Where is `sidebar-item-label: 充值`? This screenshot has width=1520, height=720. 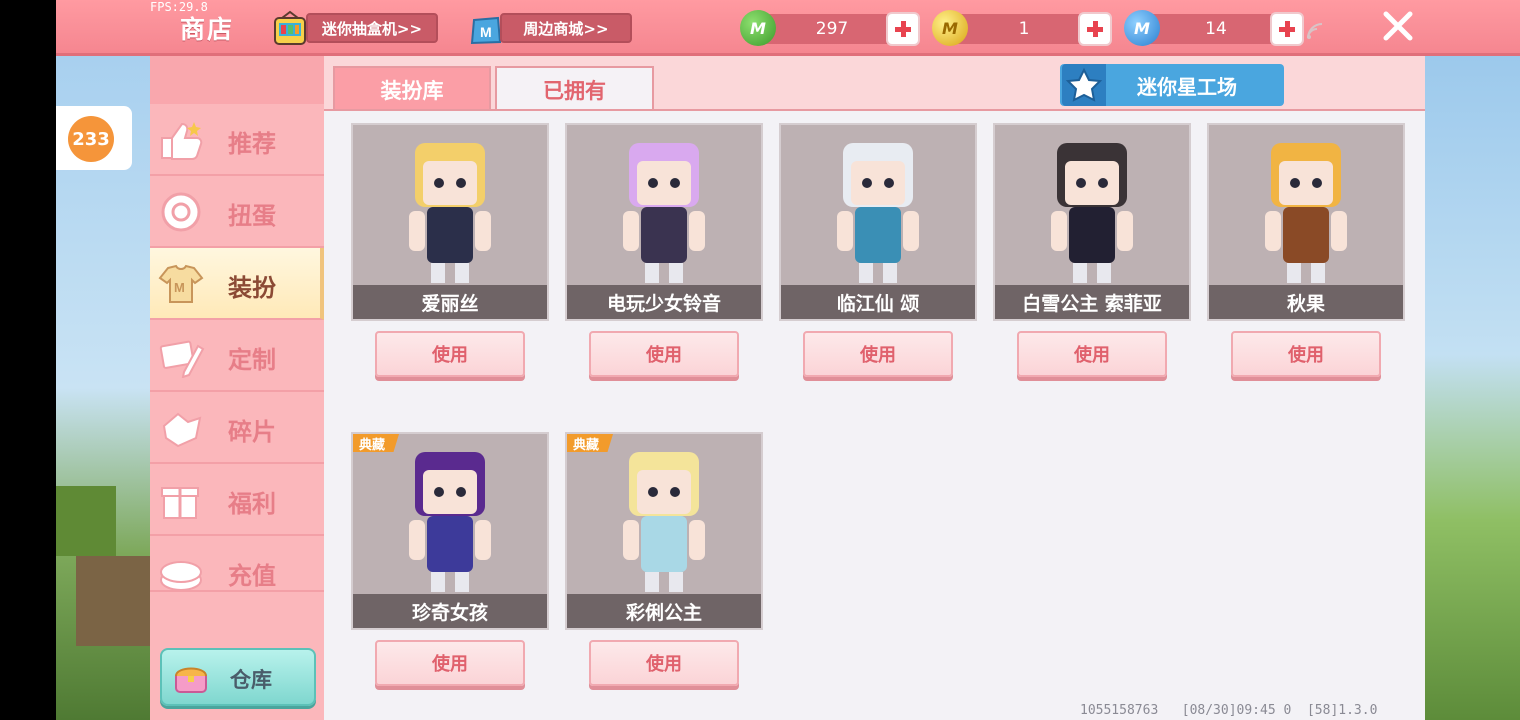 sidebar-item-label: 充值 is located at coordinates (252, 576).